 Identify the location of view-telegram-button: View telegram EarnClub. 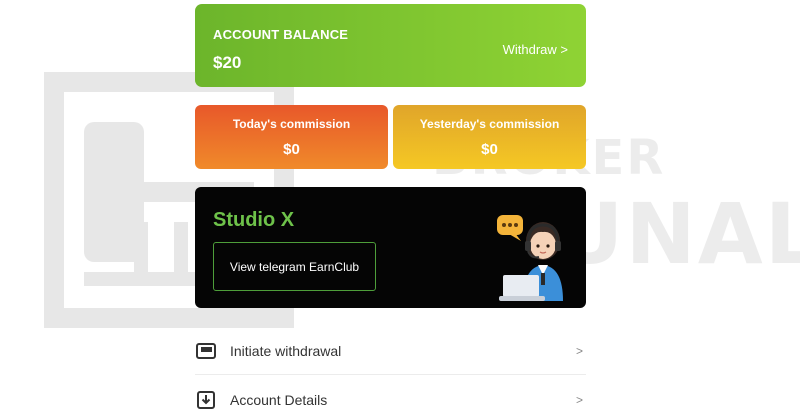
(294, 266).